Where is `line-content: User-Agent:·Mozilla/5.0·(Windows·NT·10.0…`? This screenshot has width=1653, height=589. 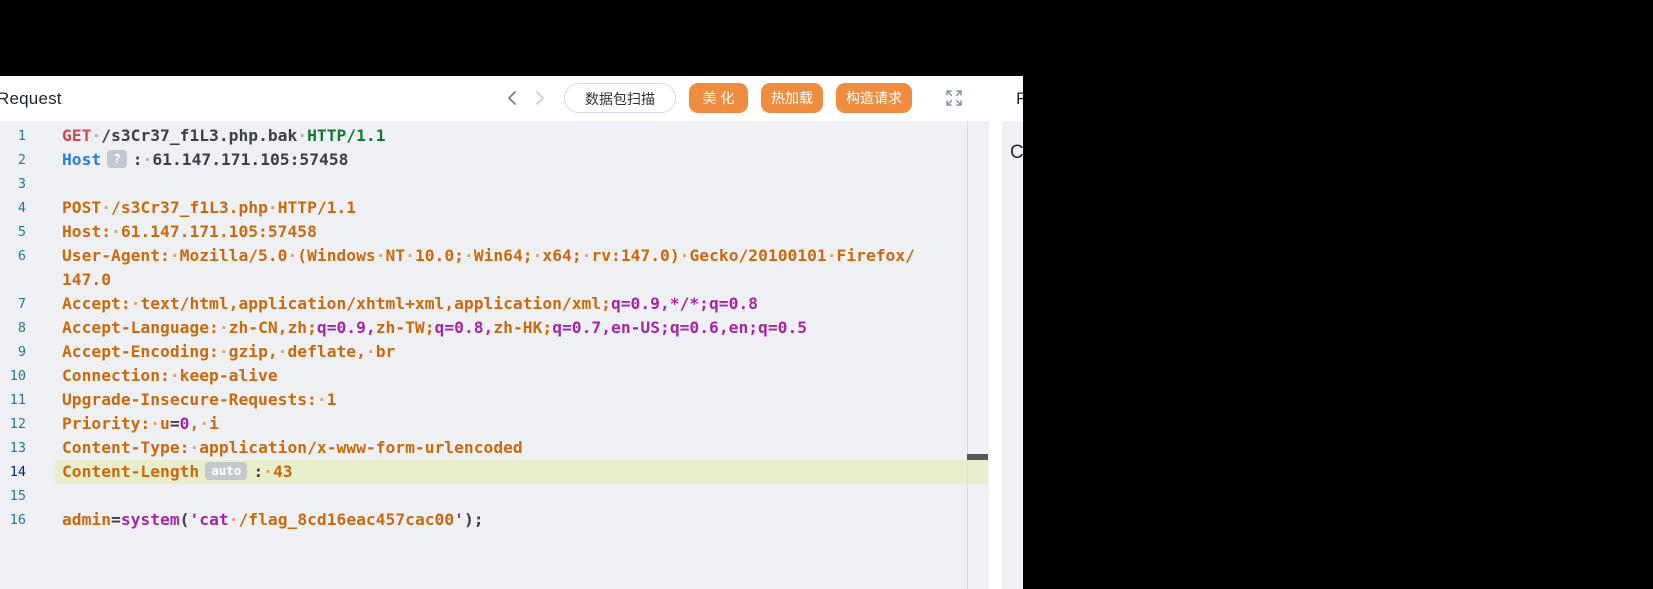 line-content: User-Agent:·Mozilla/5.0·(Windows·NT·10.0… is located at coordinates (488, 256).